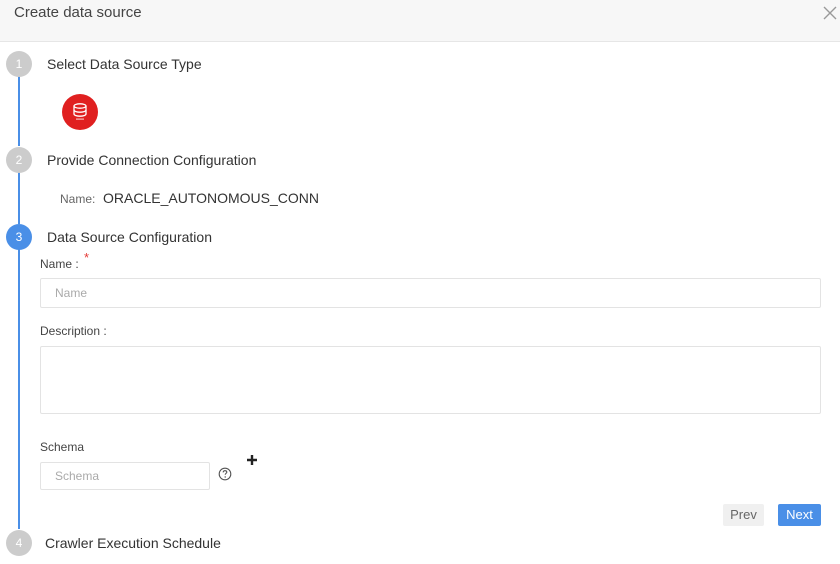 This screenshot has height=564, width=840. Describe the element at coordinates (211, 198) in the screenshot. I see `connection-name-value: ORACLE_AUTONOMOUS_CONN` at that location.